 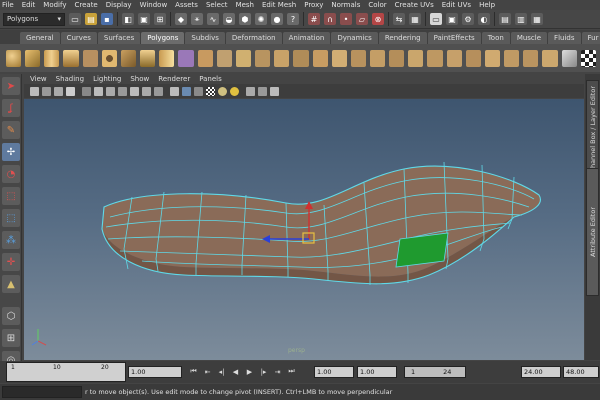 I want to click on step-back-key-icon: ◂|, so click(x=221, y=371).